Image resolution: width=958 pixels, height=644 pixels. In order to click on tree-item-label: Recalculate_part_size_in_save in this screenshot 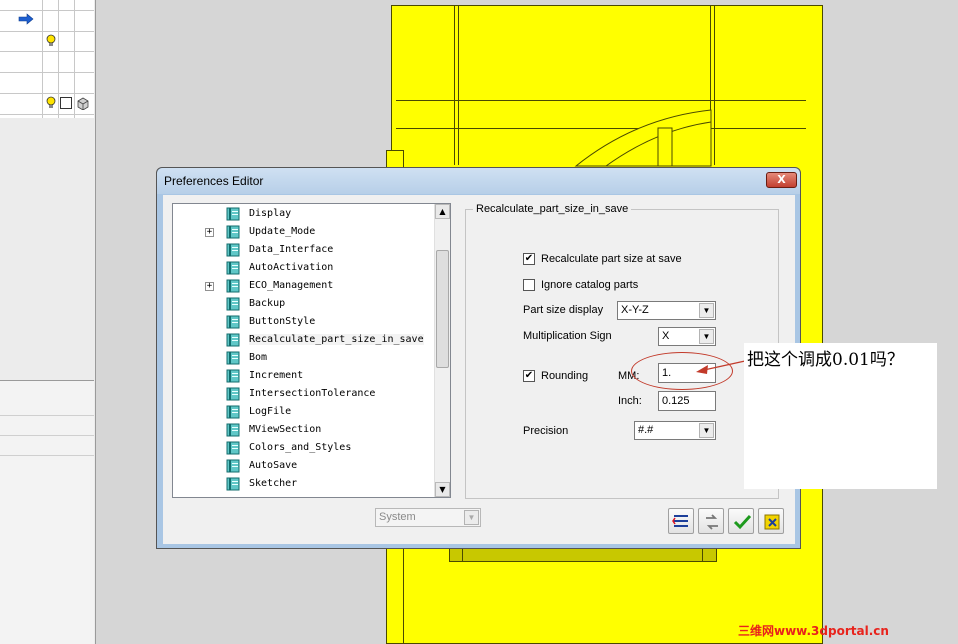, I will do `click(336, 339)`.